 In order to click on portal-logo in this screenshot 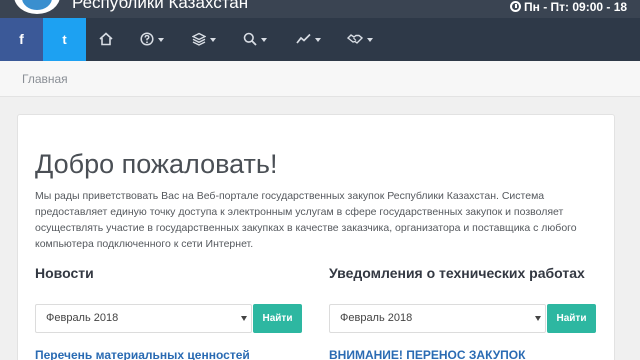, I will do `click(37, 7)`.